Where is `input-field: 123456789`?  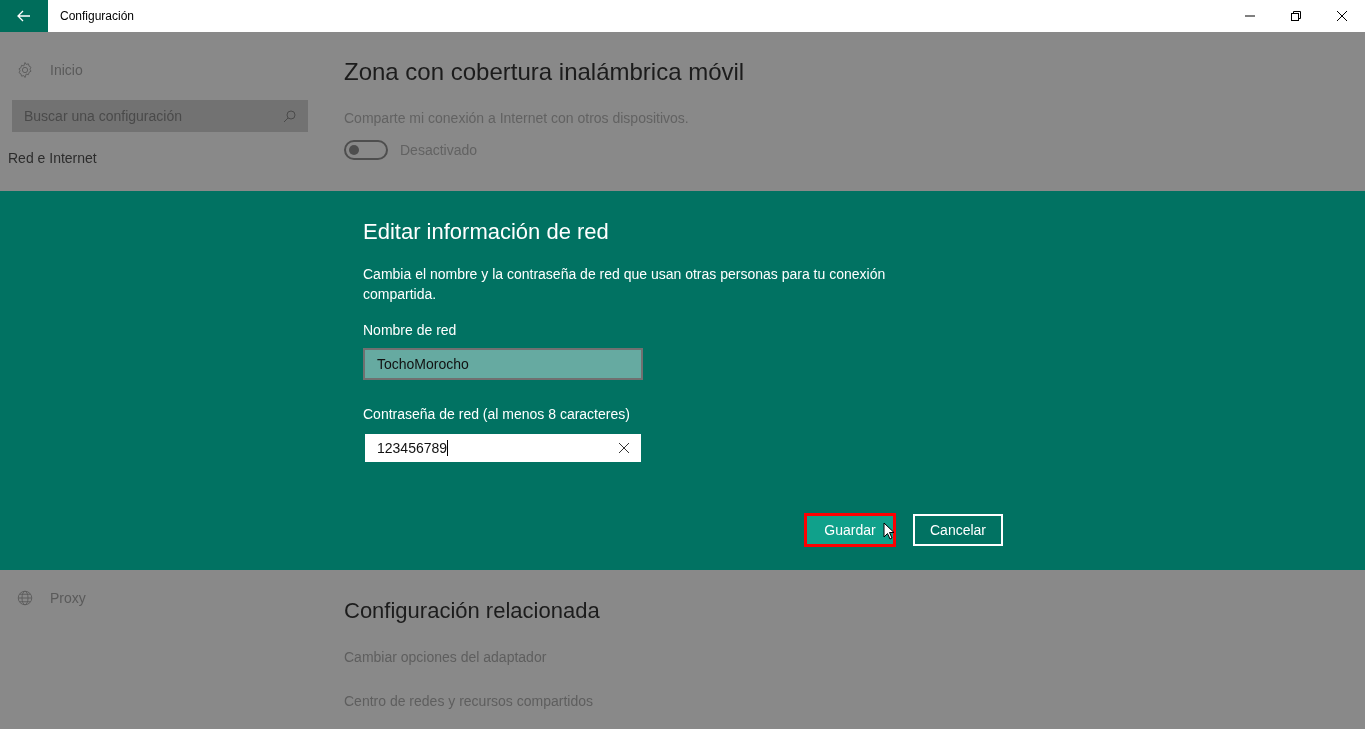 input-field: 123456789 is located at coordinates (503, 448).